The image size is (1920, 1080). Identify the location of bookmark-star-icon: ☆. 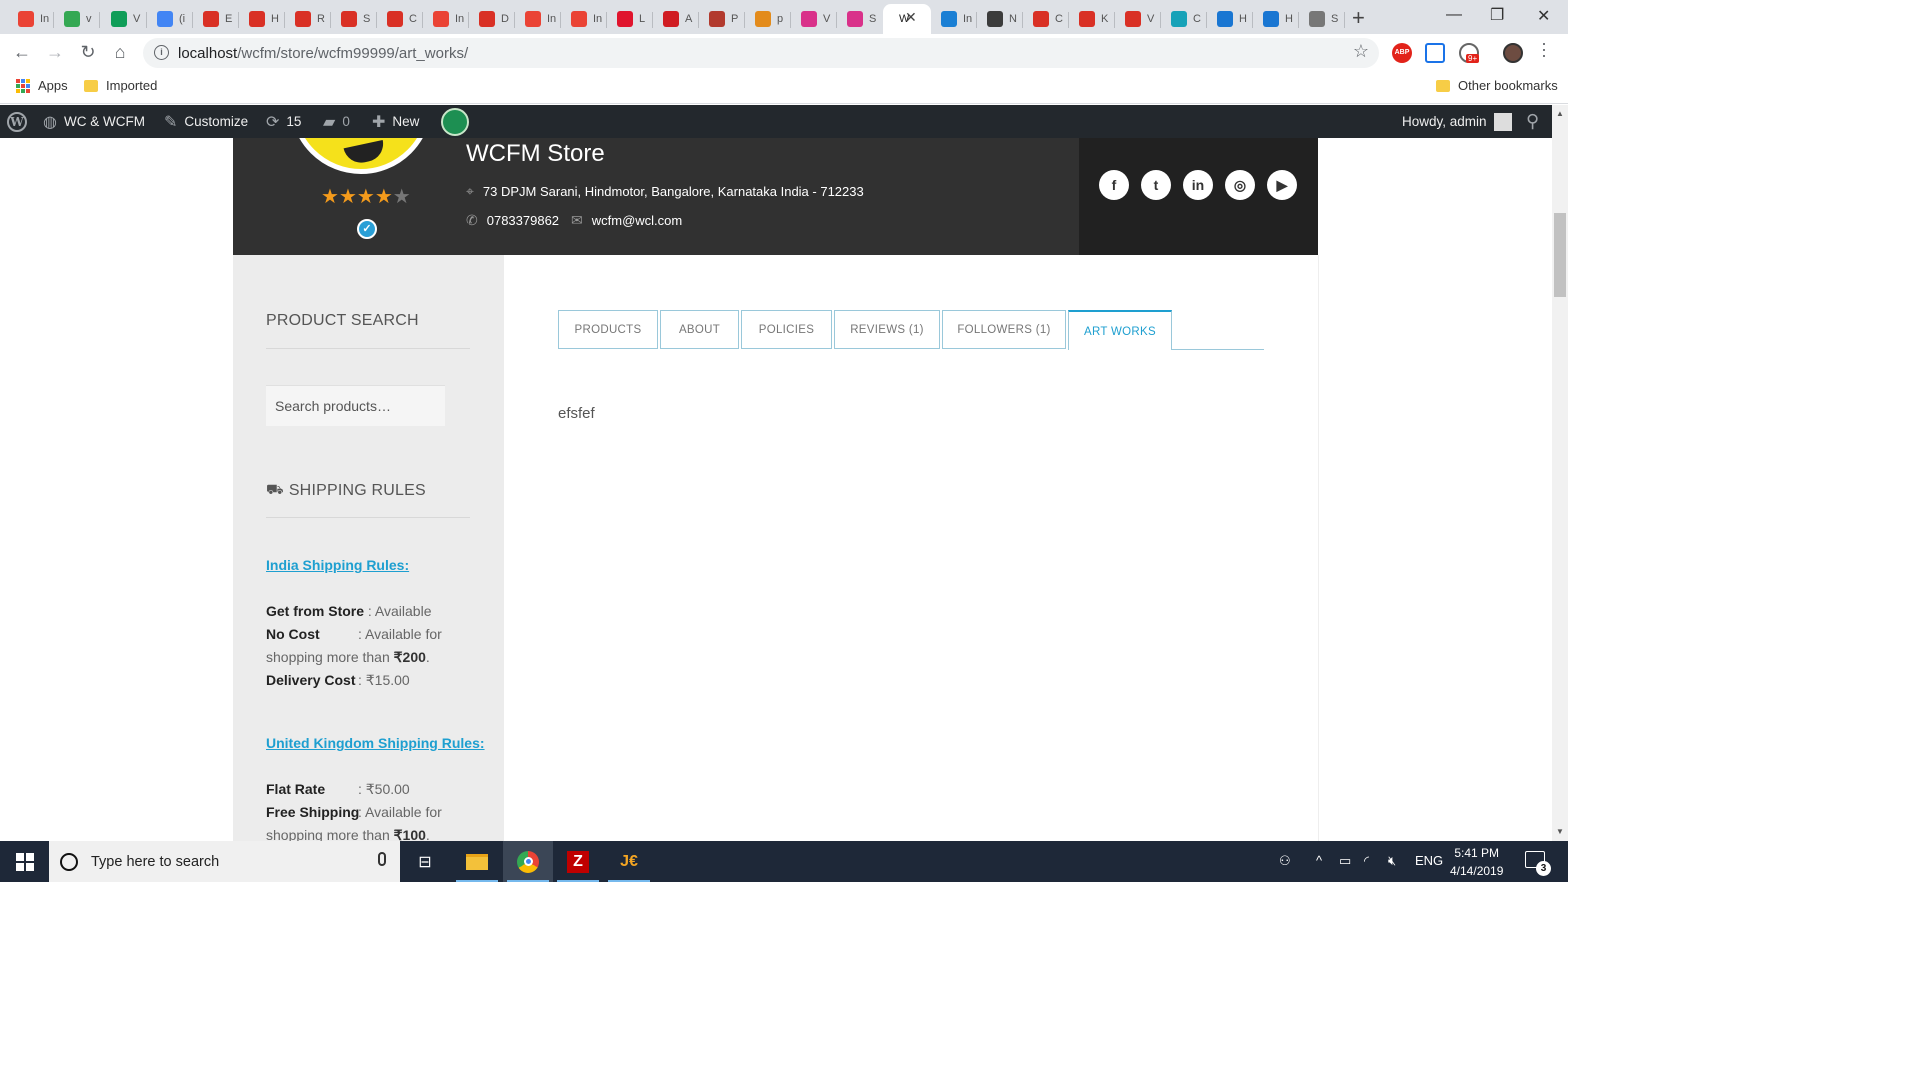
(1361, 51).